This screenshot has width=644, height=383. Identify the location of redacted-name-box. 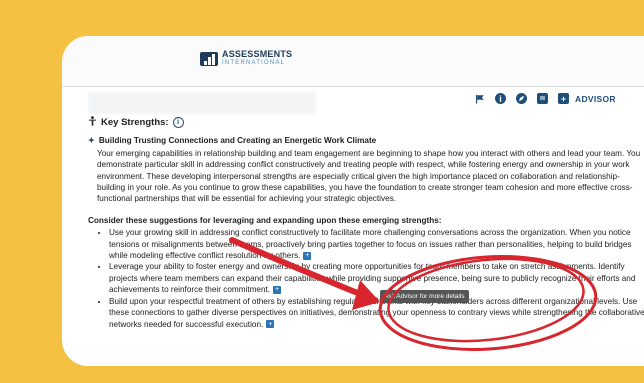
(202, 103).